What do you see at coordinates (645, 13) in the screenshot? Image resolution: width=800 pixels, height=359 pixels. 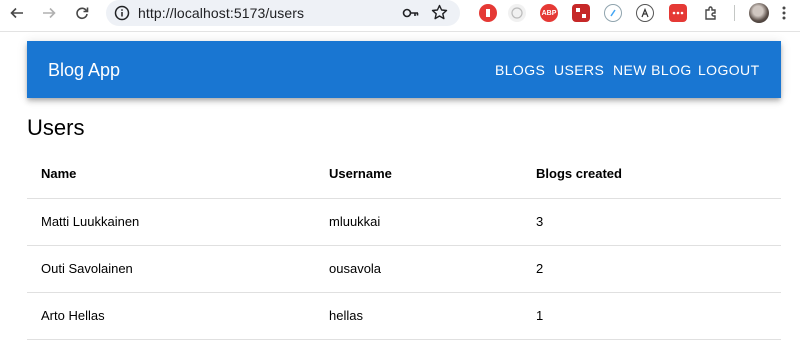 I see `extension-a-icon` at bounding box center [645, 13].